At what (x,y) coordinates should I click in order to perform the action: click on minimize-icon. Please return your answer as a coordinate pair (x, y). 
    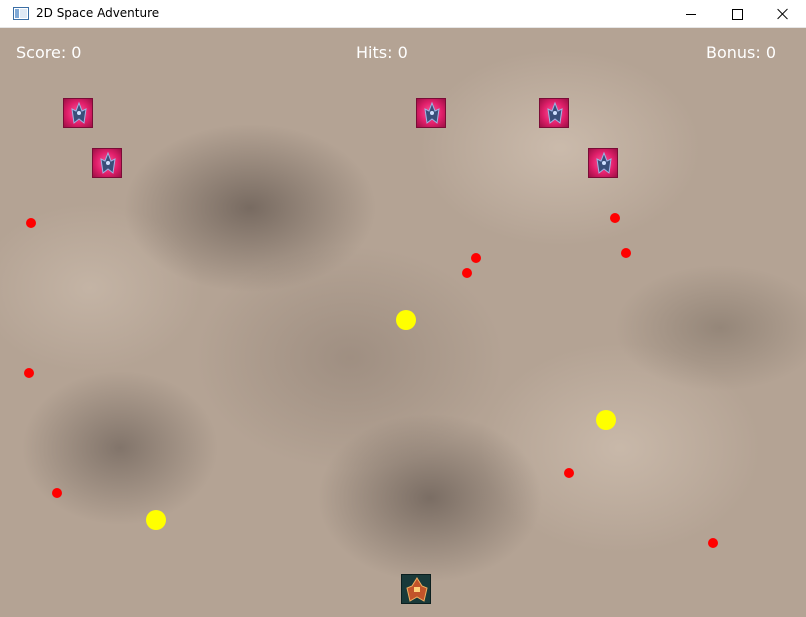
    Looking at the image, I should click on (691, 14).